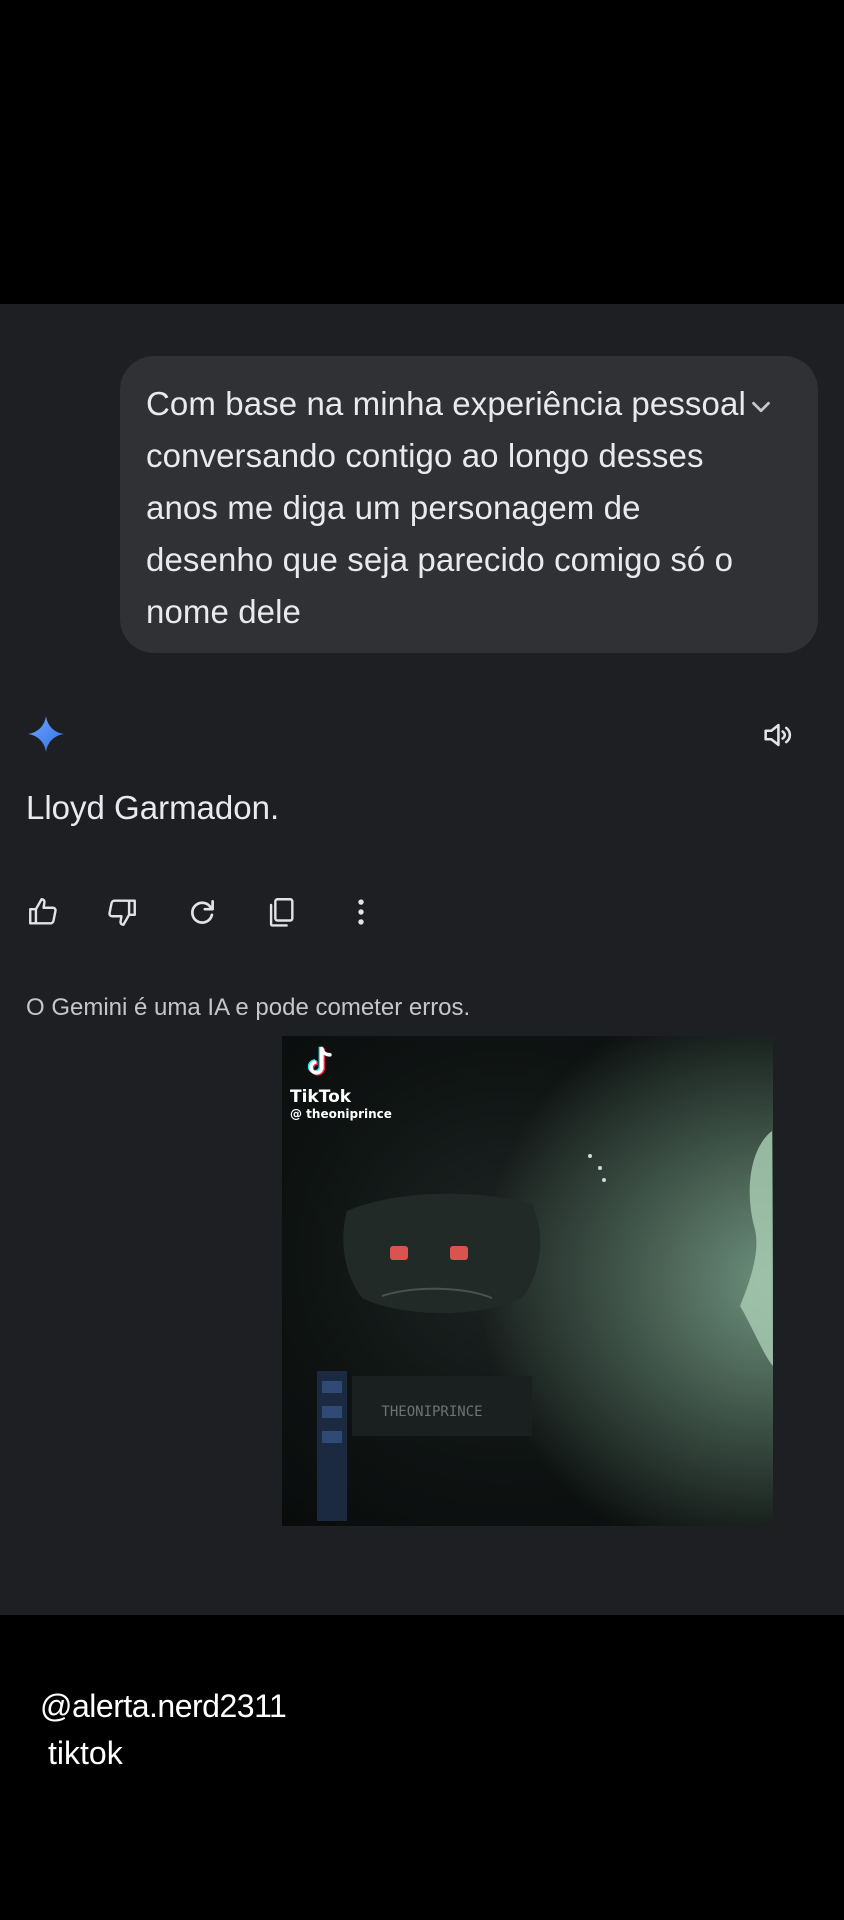  I want to click on assistant-response-text: Lloyd Garmadon., so click(153, 807).